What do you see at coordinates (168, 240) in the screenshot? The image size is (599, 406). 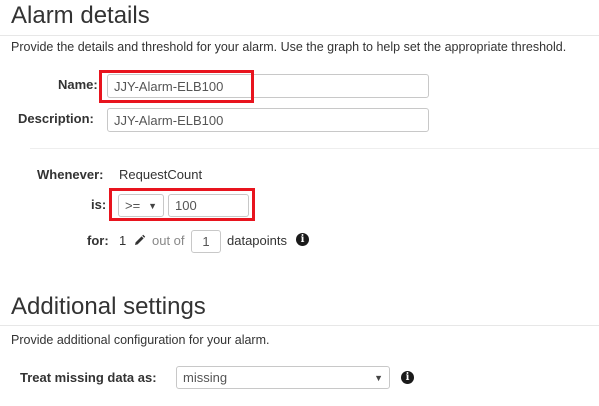 I see `out-of-text: out of` at bounding box center [168, 240].